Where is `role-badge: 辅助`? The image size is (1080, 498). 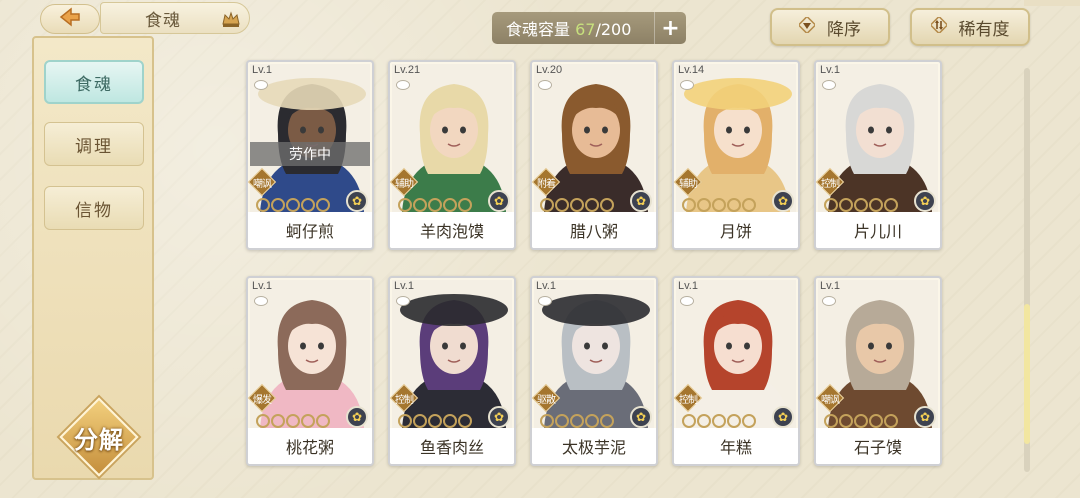 role-badge: 辅助 is located at coordinates (404, 182).